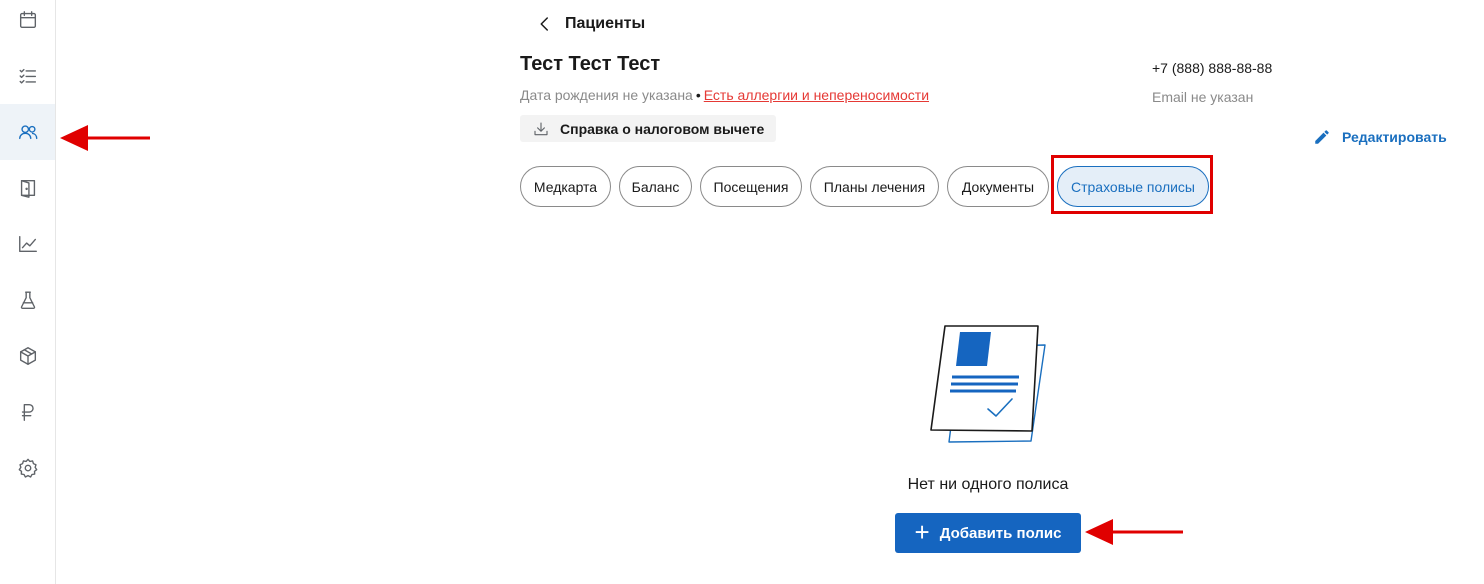  I want to click on patient-phone: +7 (888) 888-88-88, so click(1212, 68).